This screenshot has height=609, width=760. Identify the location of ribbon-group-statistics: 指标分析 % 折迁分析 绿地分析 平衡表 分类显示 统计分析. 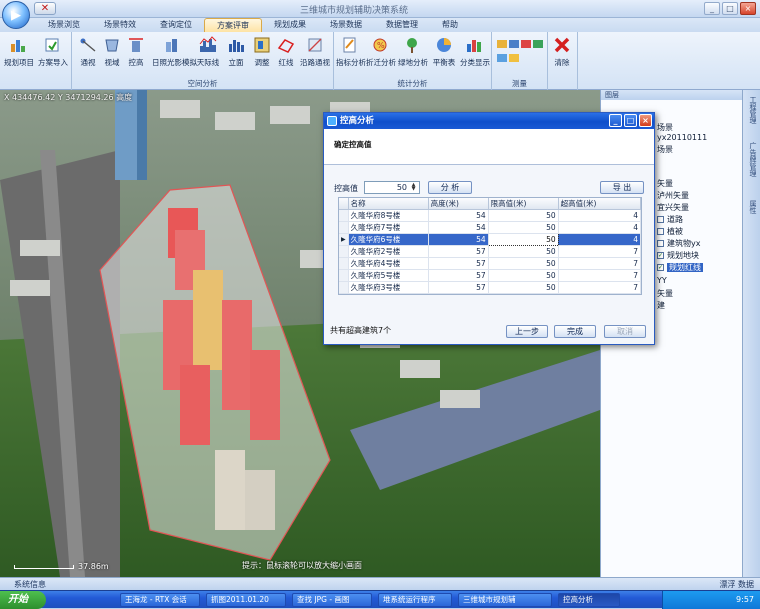
(413, 61).